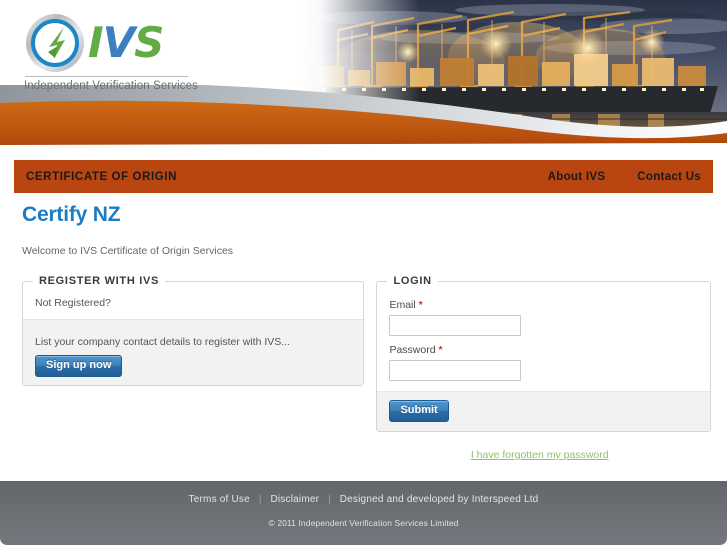 This screenshot has width=727, height=545. Describe the element at coordinates (543, 350) in the screenshot. I see `password-label: Password *` at that location.